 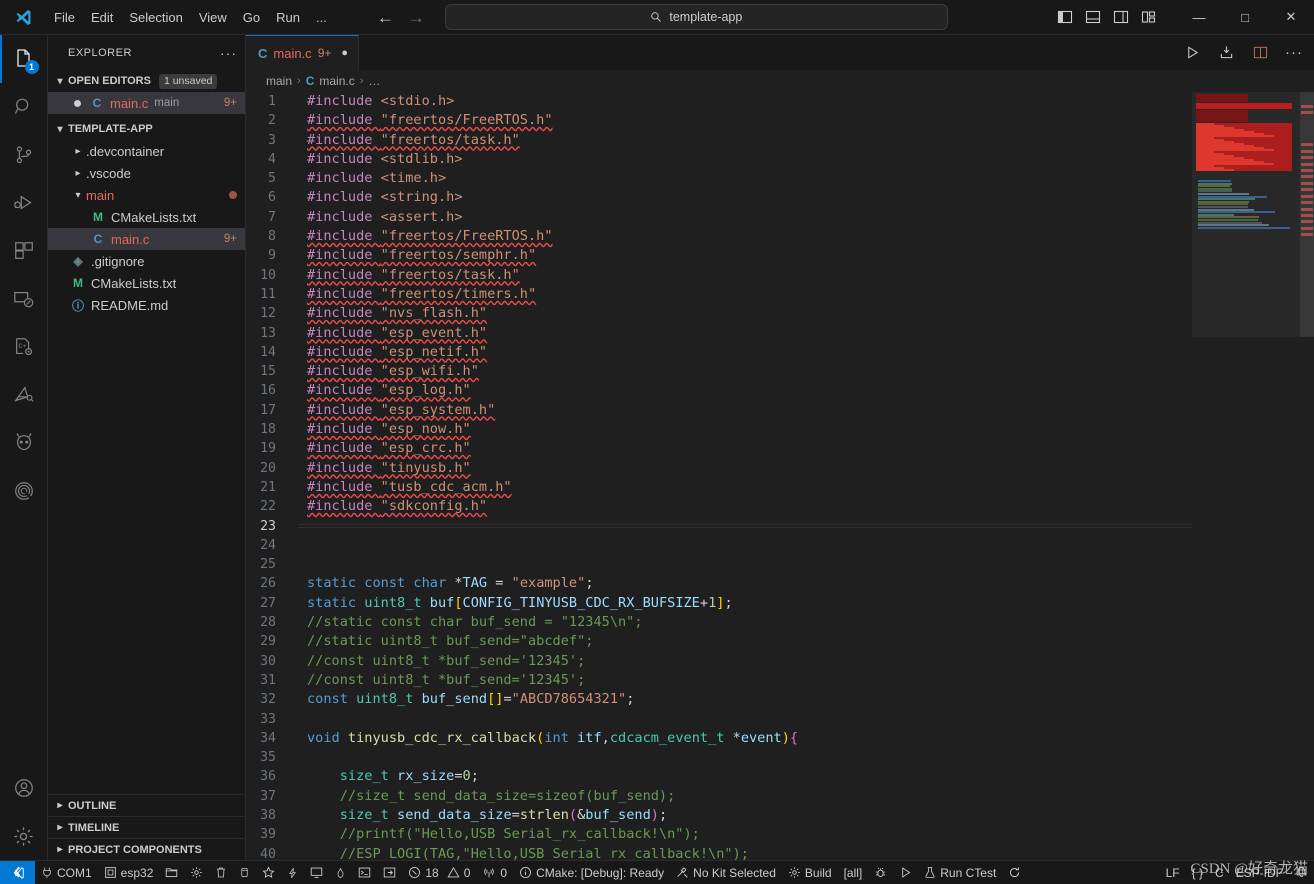 What do you see at coordinates (719, 564) in the screenshot?
I see `code-line: 25` at bounding box center [719, 564].